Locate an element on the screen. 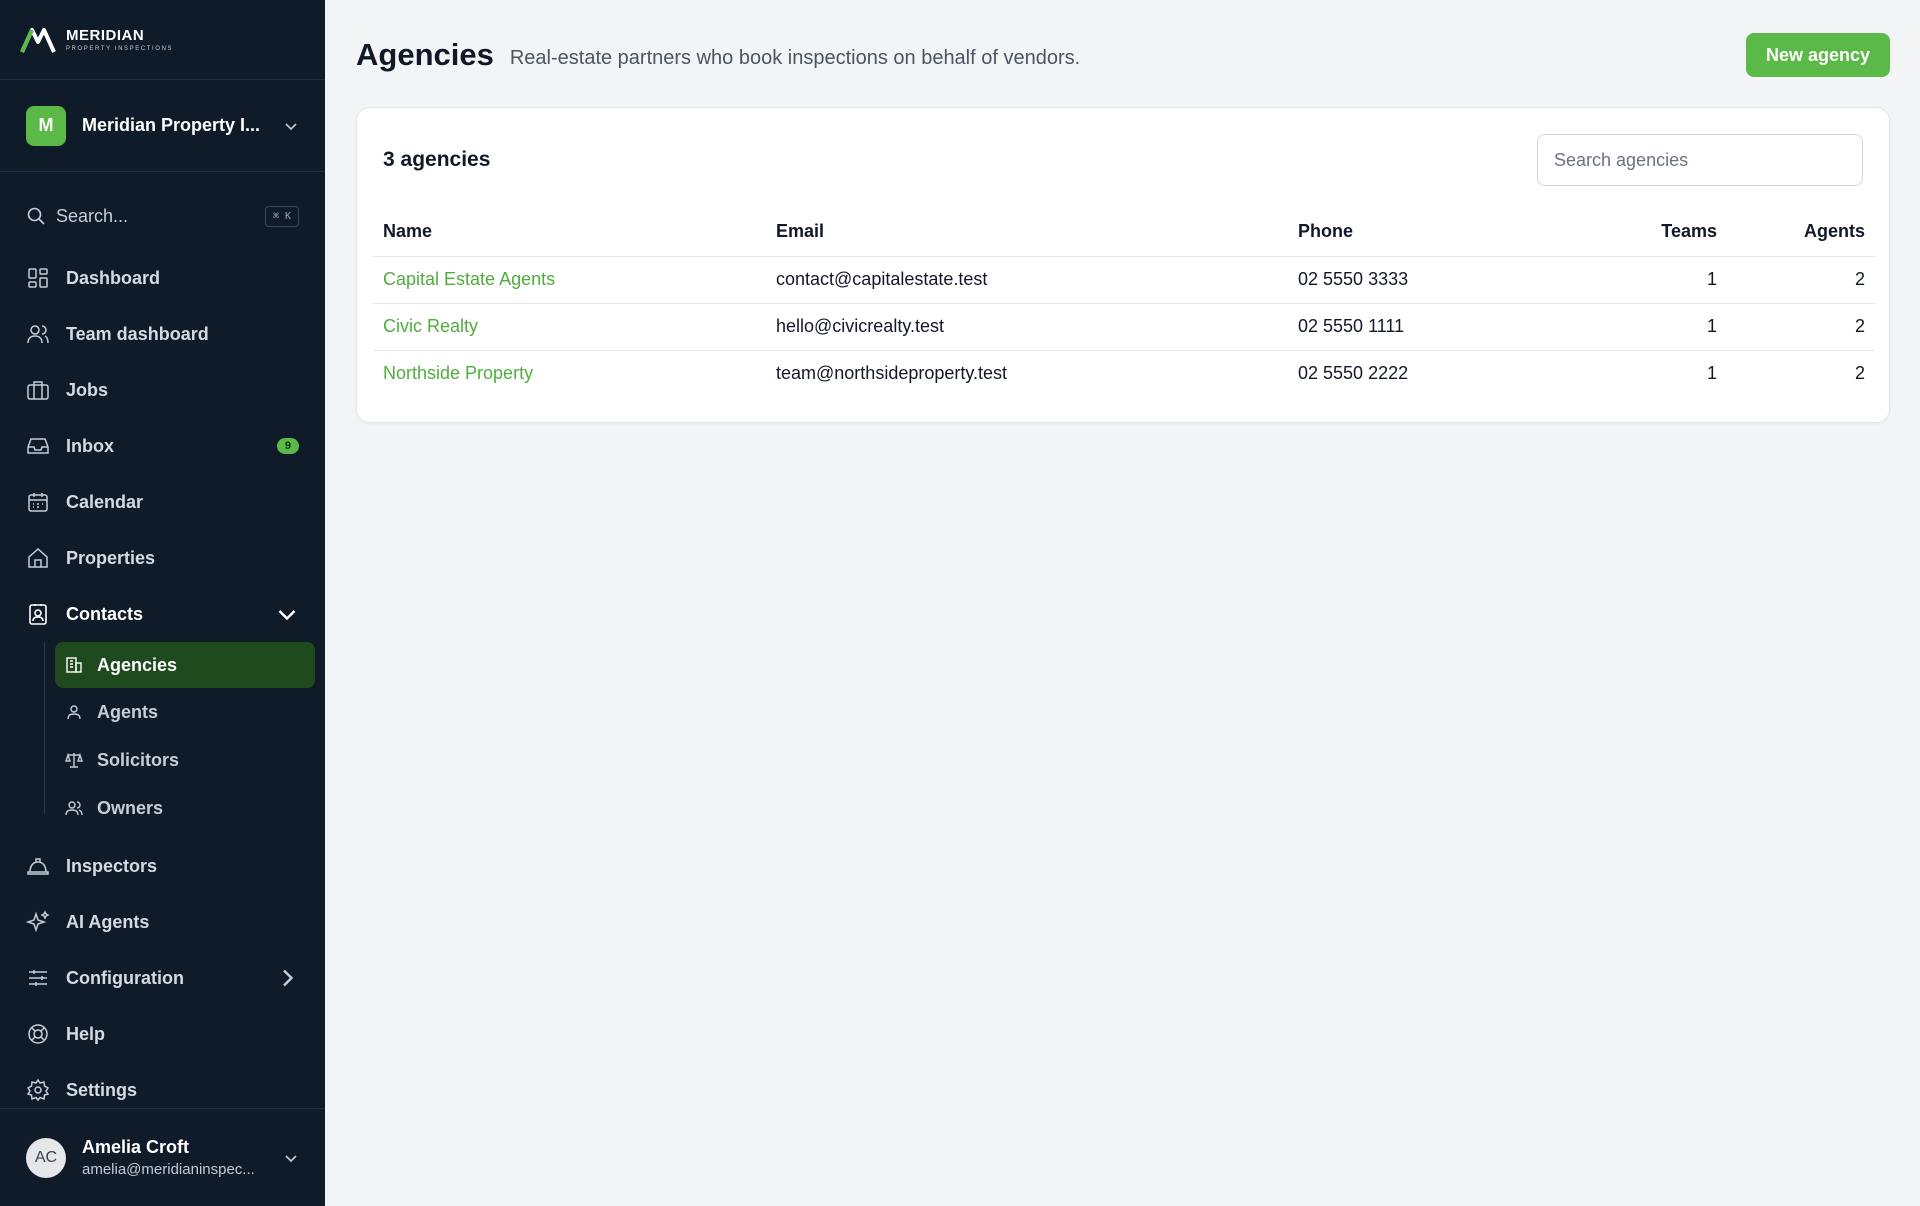  search-icon is located at coordinates (36, 216).